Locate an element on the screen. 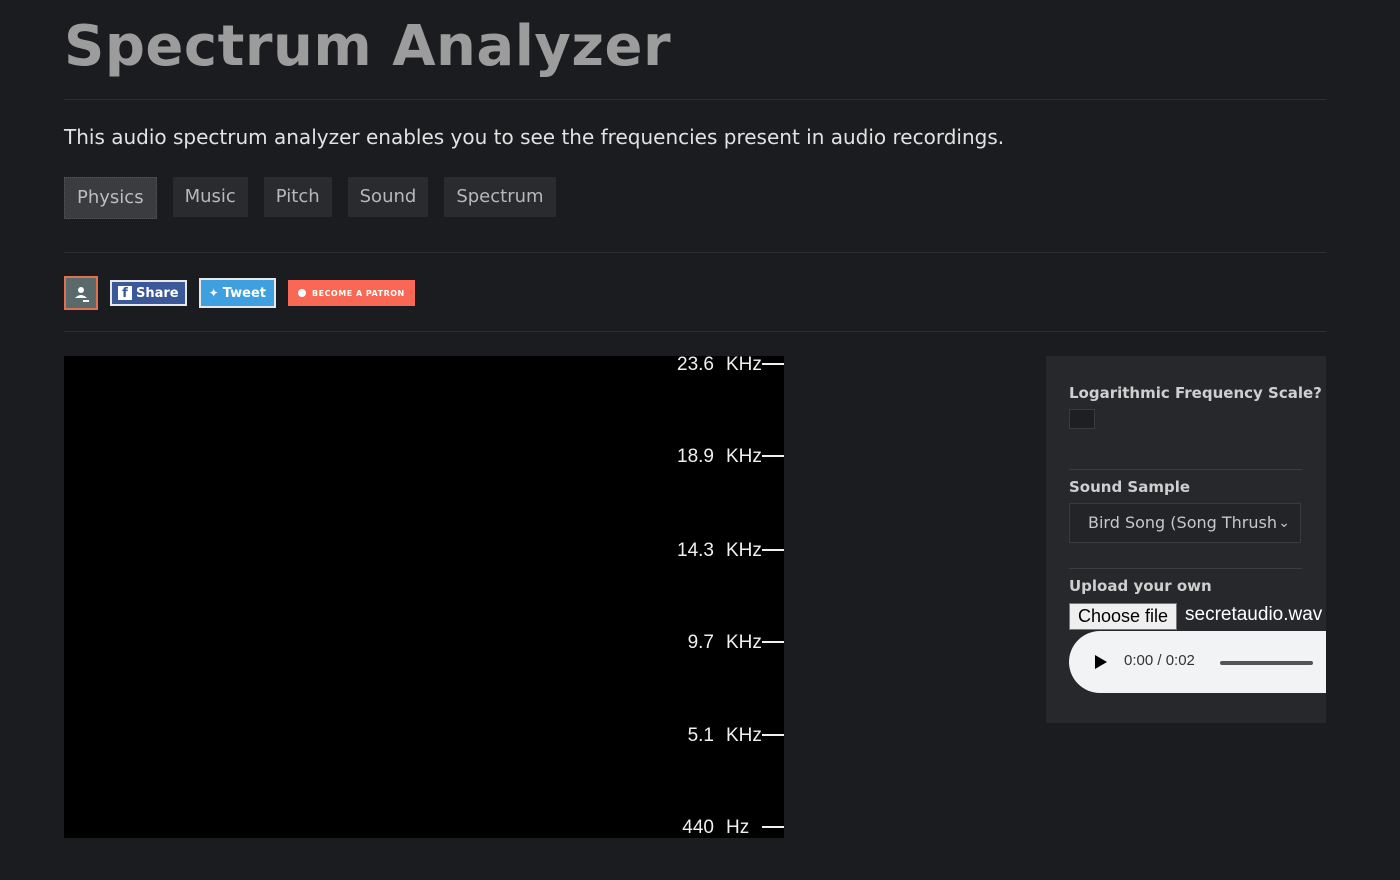  share-label: Share is located at coordinates (157, 293).